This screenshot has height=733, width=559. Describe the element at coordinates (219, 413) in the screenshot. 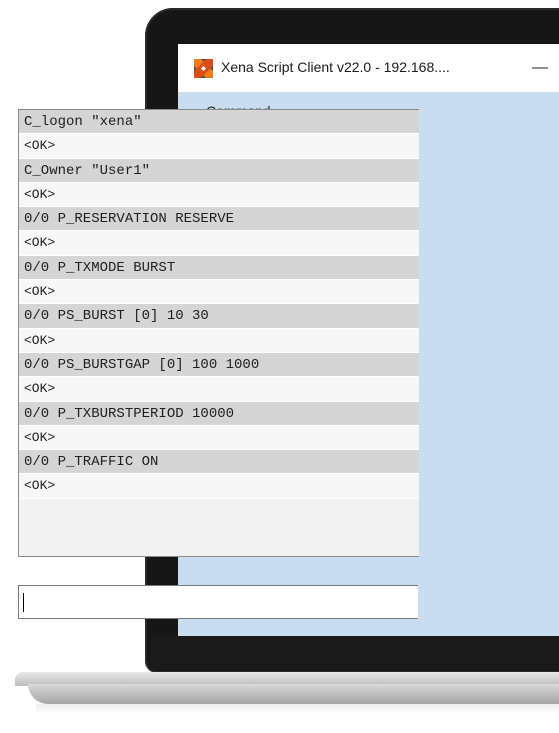

I see `console-command-line: 0/0 P_TXBURSTPERIOD 10000` at that location.